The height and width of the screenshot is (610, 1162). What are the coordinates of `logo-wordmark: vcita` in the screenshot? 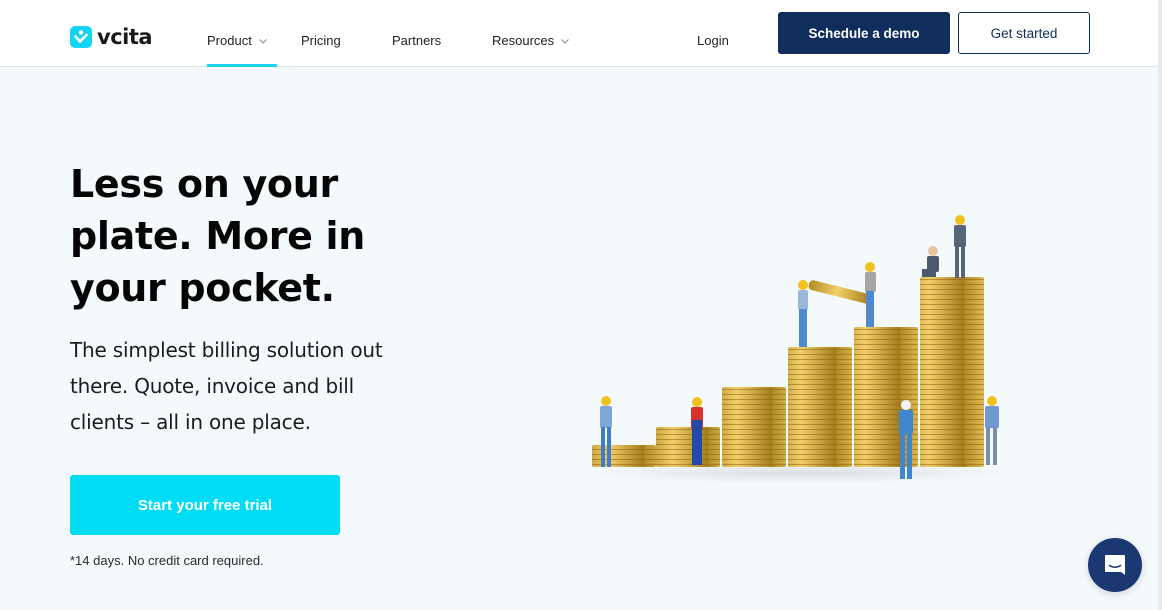 It's located at (125, 37).